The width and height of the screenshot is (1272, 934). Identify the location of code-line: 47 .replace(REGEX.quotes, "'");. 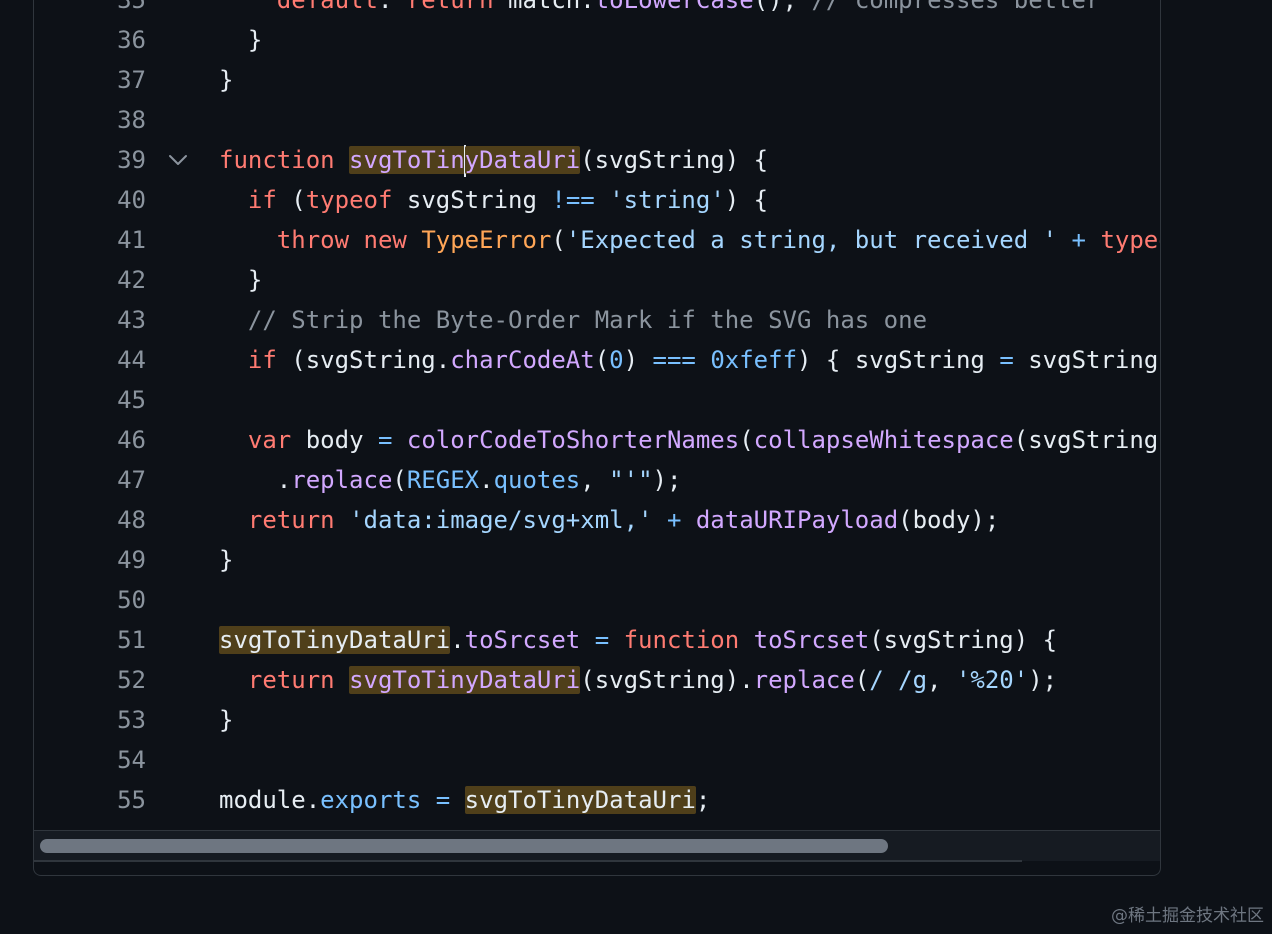
(597, 480).